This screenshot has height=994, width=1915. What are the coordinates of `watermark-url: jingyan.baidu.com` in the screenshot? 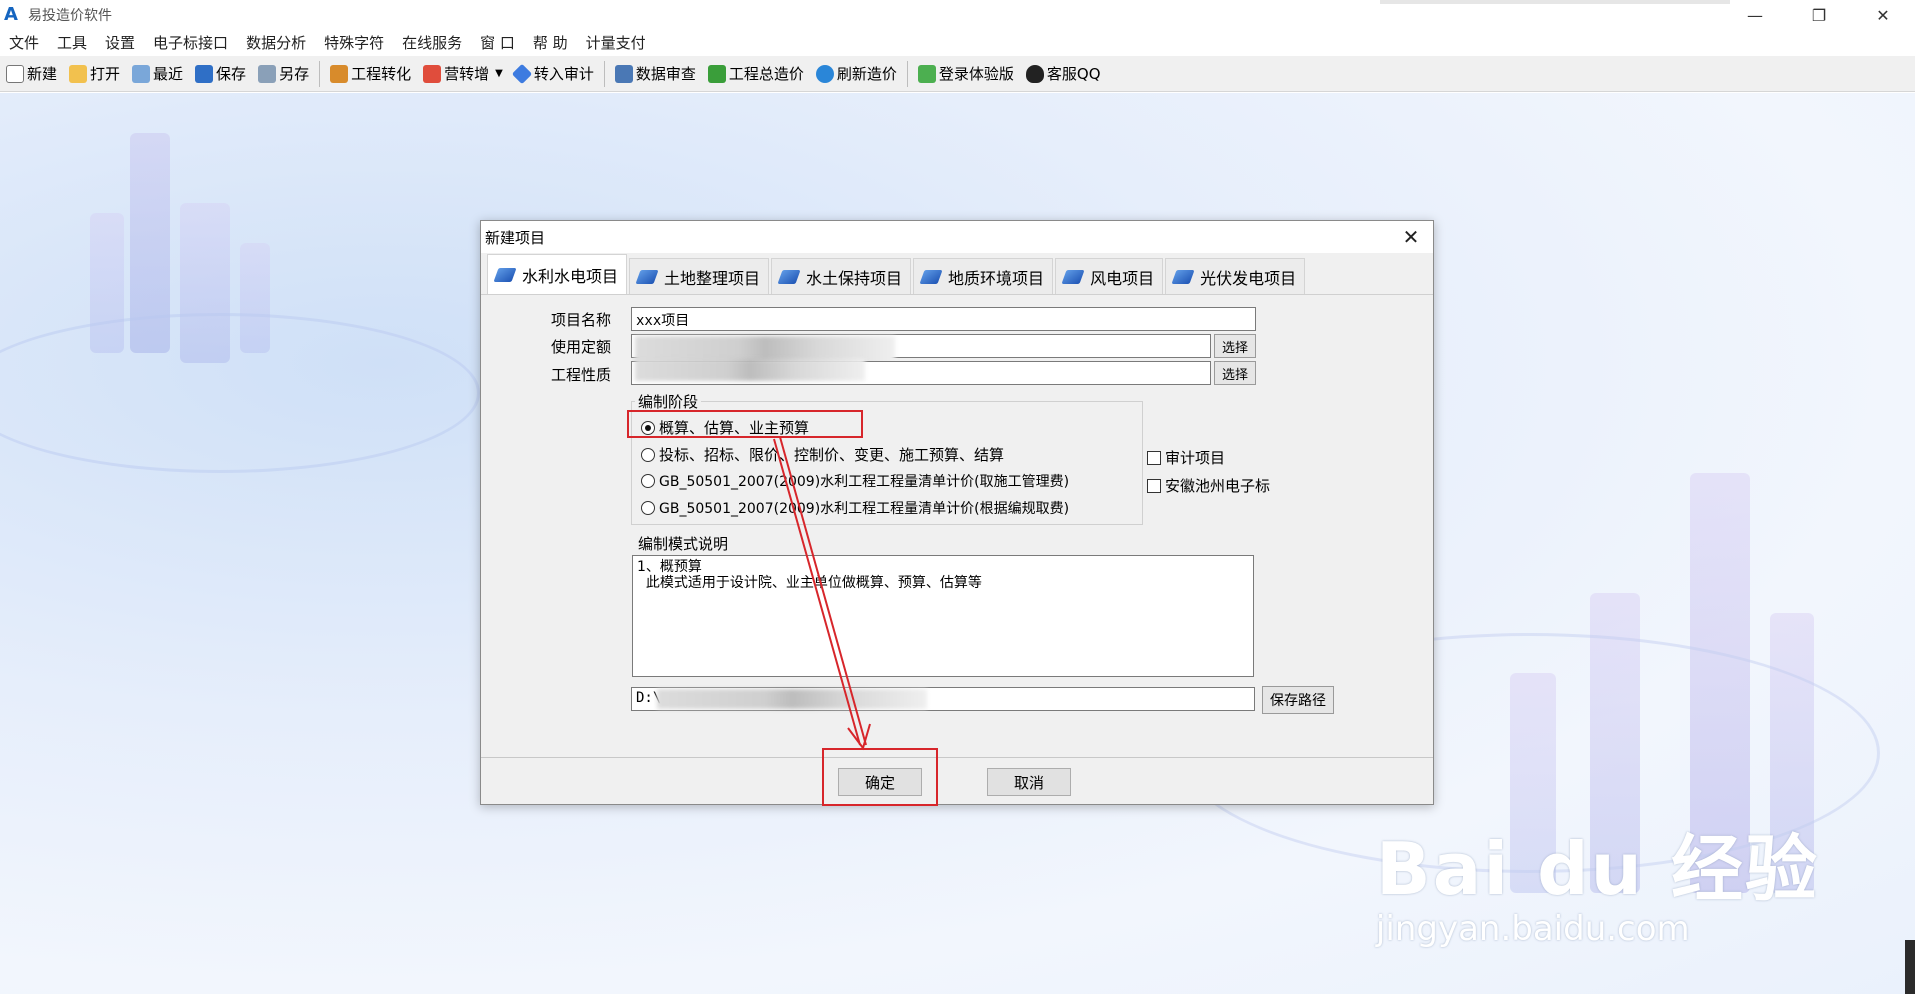 It's located at (1532, 929).